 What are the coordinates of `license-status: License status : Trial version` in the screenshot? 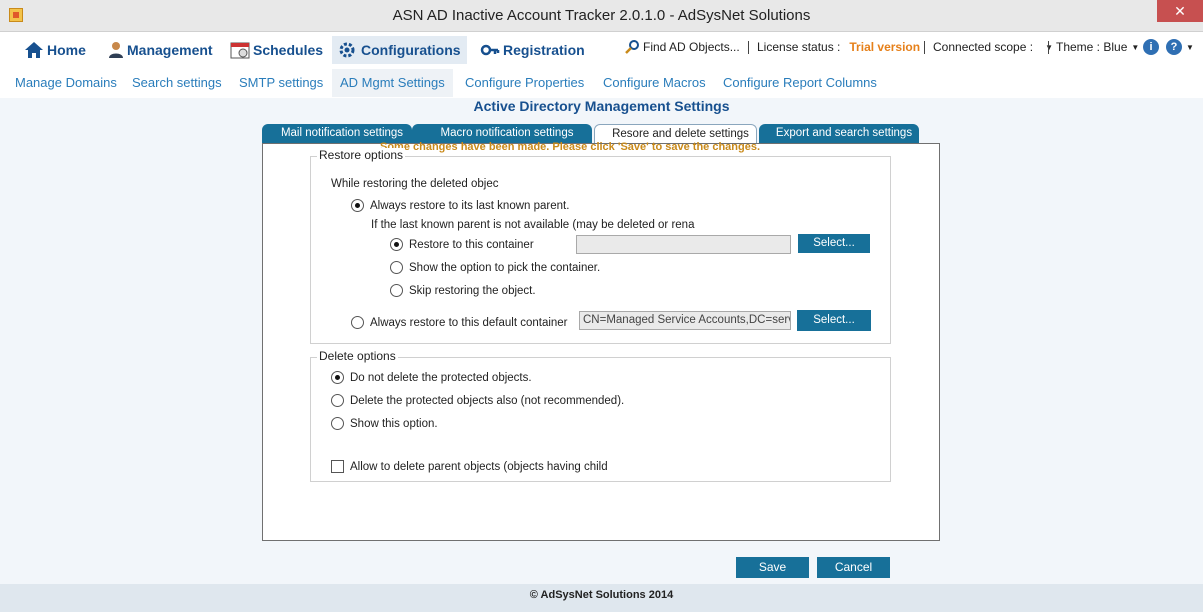 It's located at (838, 47).